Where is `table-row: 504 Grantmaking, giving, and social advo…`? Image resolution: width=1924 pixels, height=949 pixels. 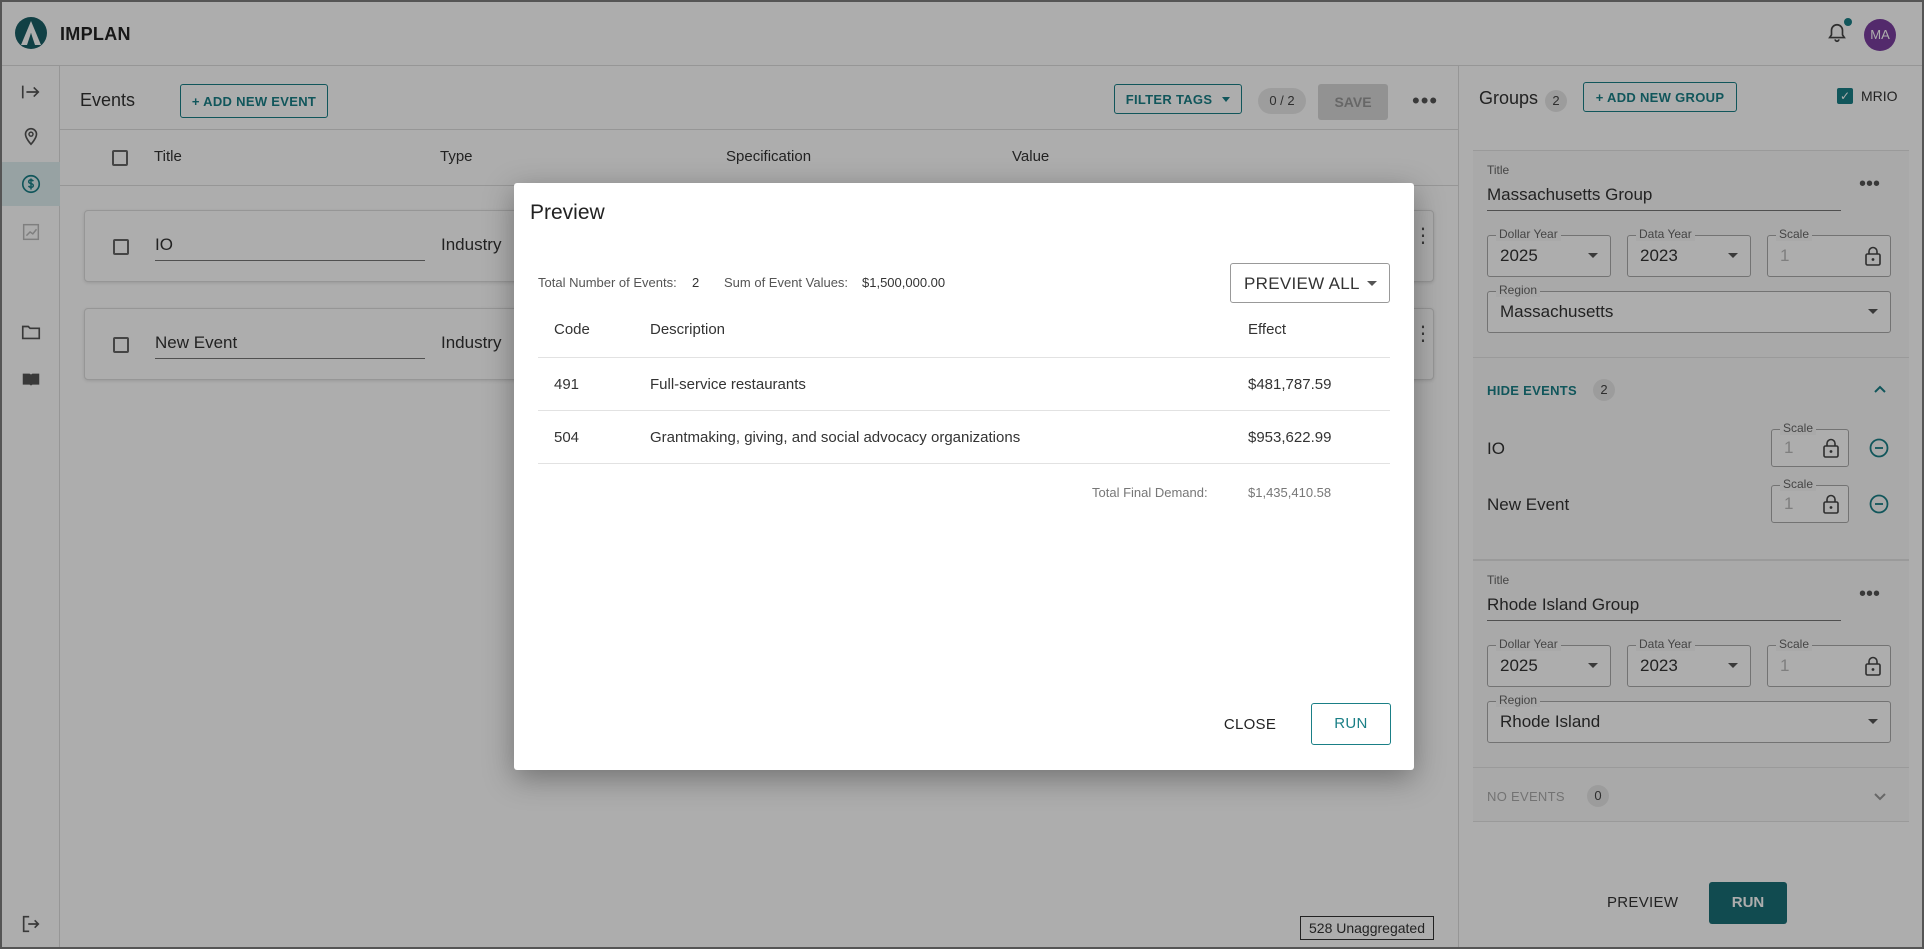 table-row: 504 Grantmaking, giving, and social advo… is located at coordinates (964, 437).